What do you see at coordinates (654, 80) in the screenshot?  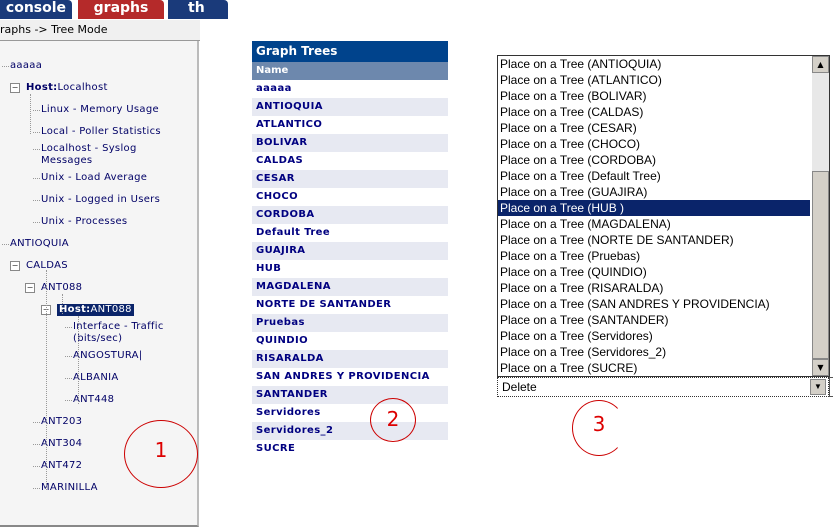 I see `listbox-option: Place on a Tree (ATLANTICO)` at bounding box center [654, 80].